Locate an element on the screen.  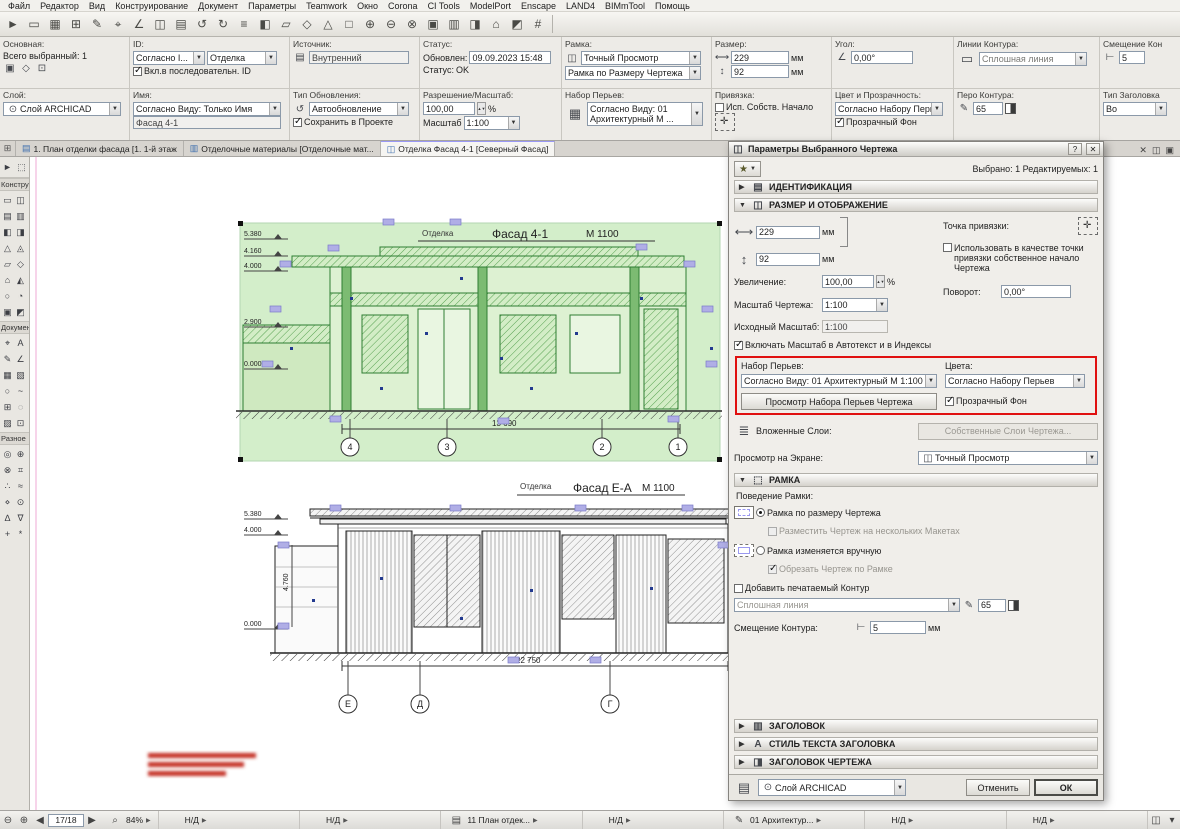
toolbar-icon: ▭ is located at coordinates (34, 24).